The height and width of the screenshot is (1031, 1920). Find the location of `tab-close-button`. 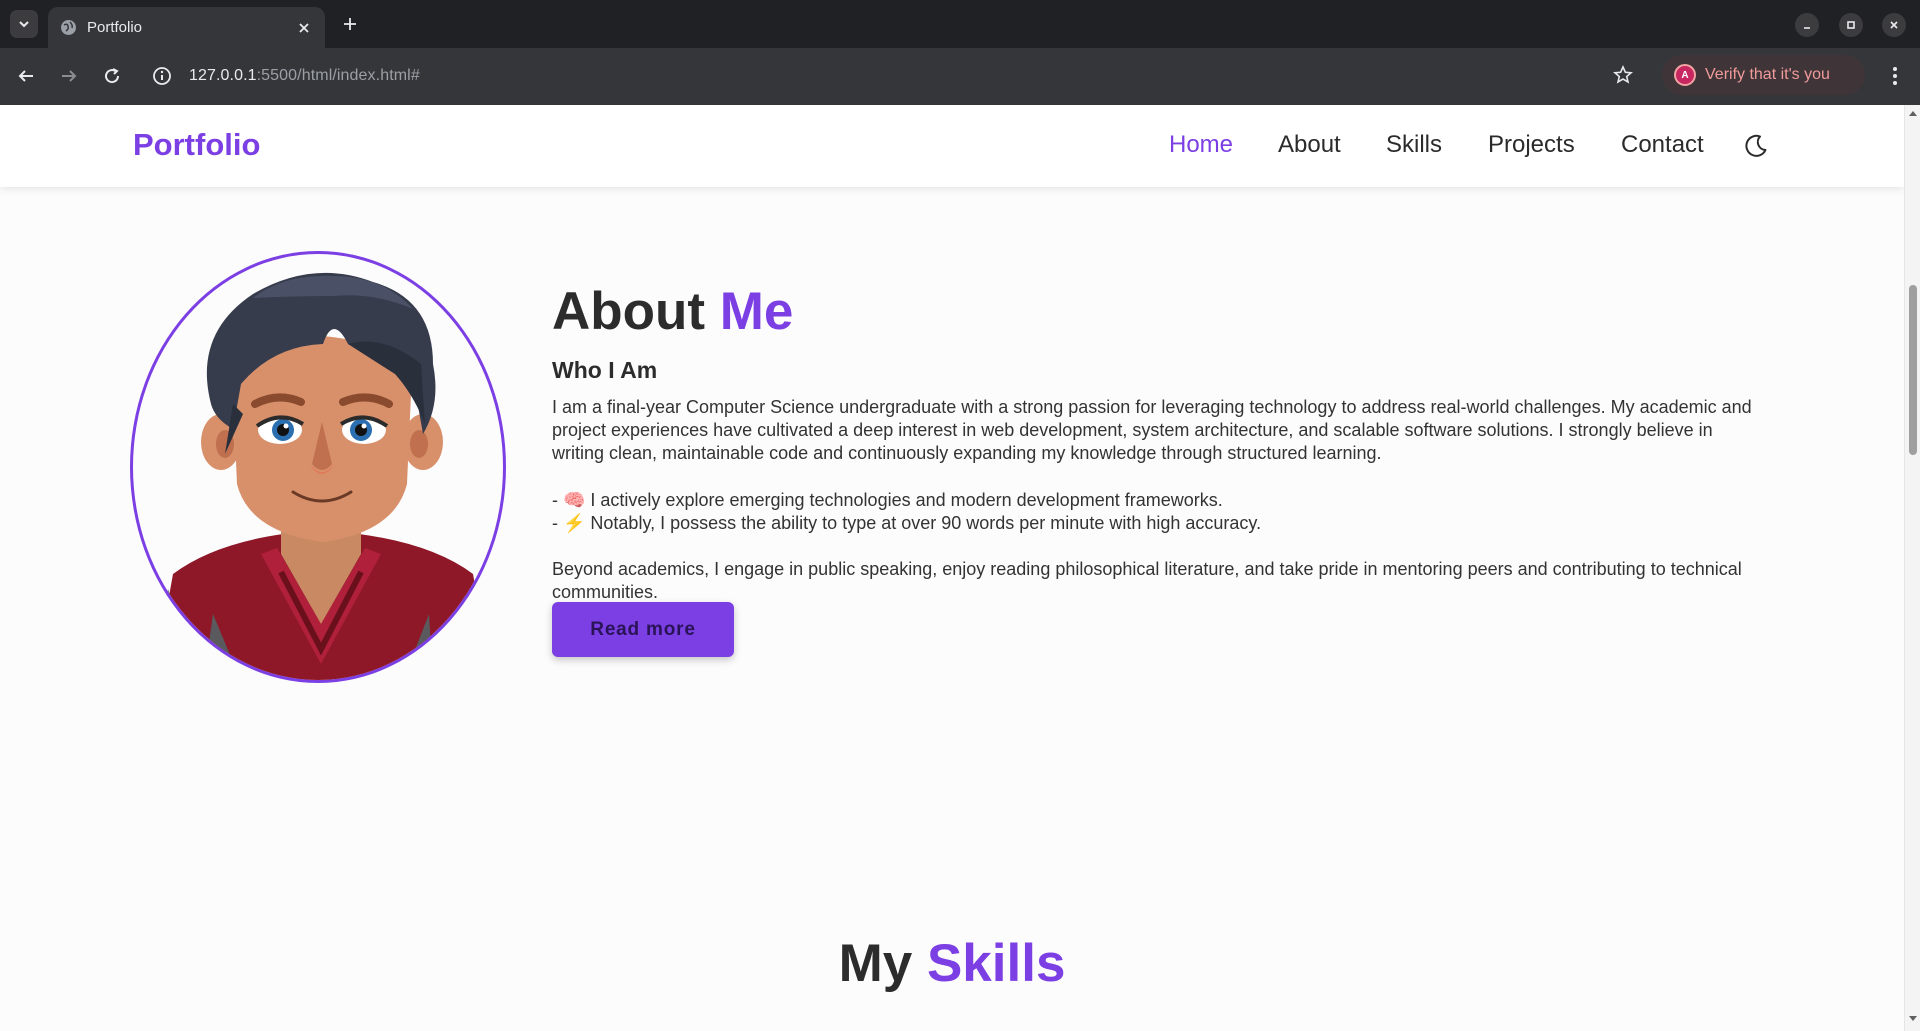

tab-close-button is located at coordinates (304, 28).